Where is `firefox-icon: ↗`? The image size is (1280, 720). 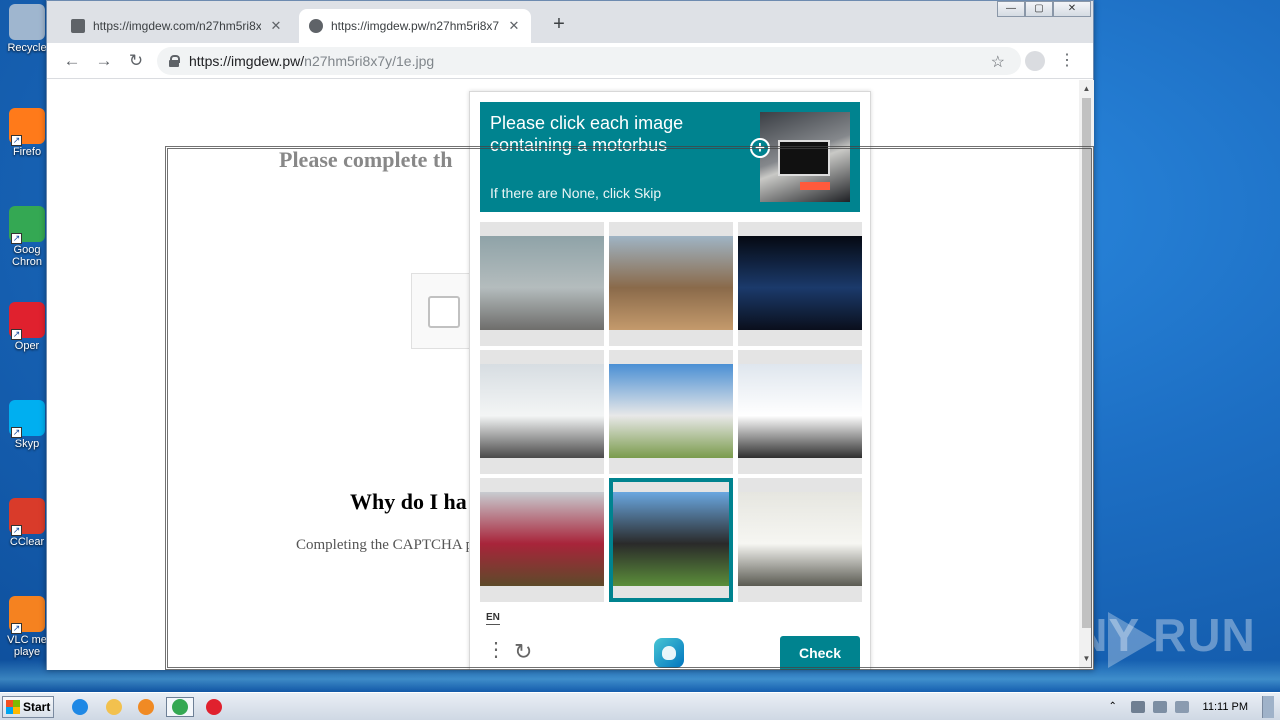
firefox-icon: ↗ is located at coordinates (27, 127).